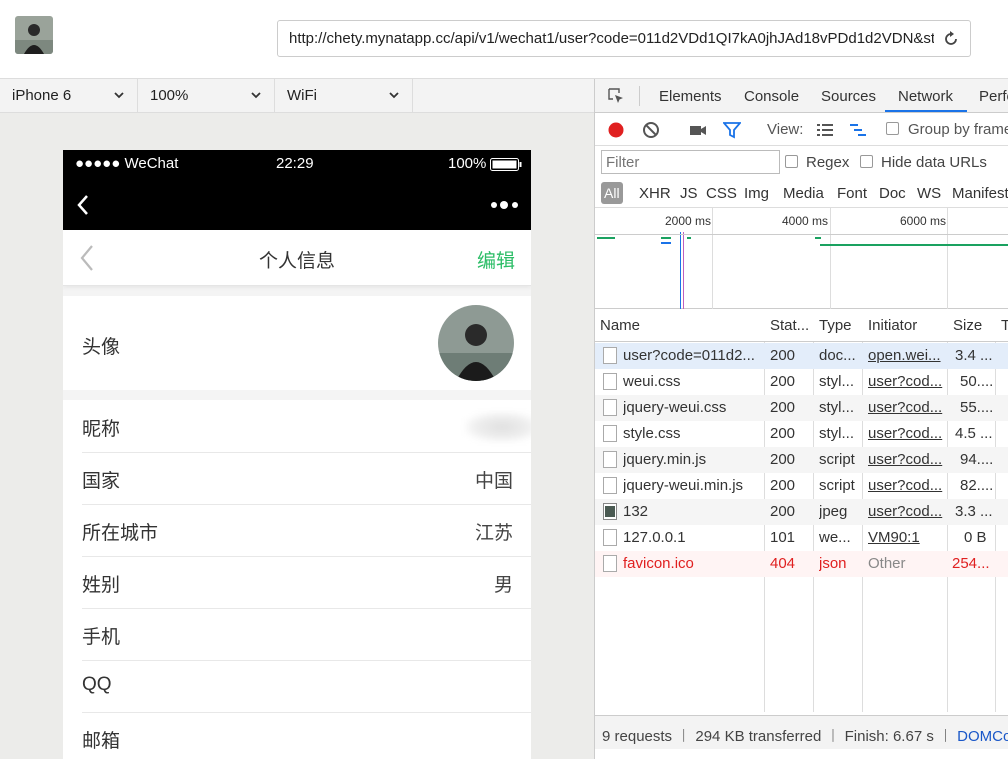  What do you see at coordinates (732, 130) in the screenshot?
I see `filter-funnel-icon` at bounding box center [732, 130].